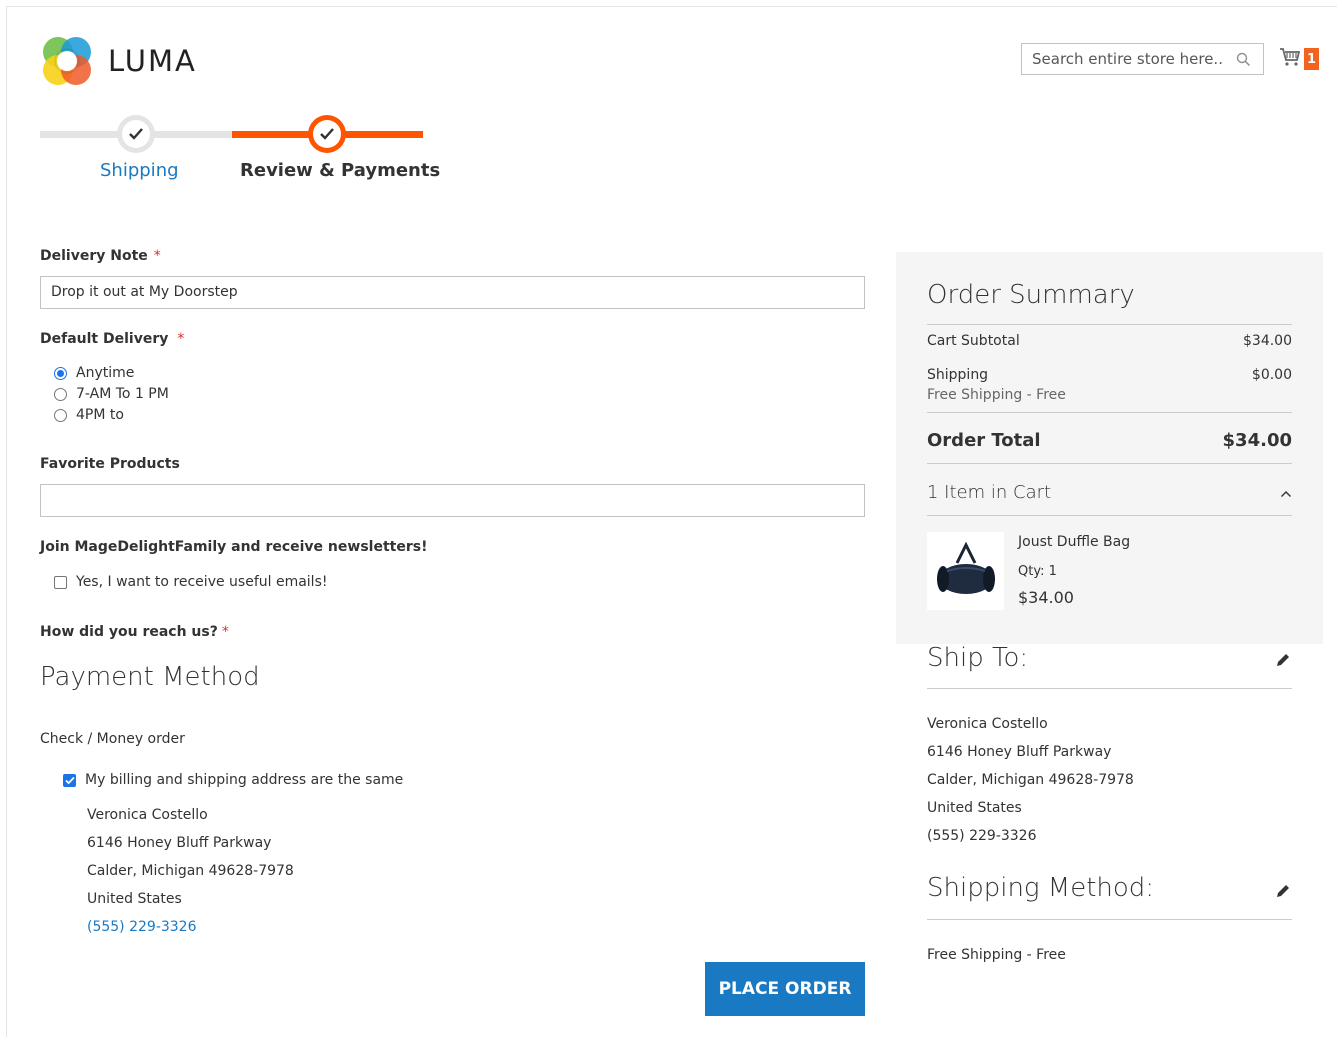 The height and width of the screenshot is (1037, 1337). What do you see at coordinates (1037, 571) in the screenshot?
I see `product-qty: Qty: 1` at bounding box center [1037, 571].